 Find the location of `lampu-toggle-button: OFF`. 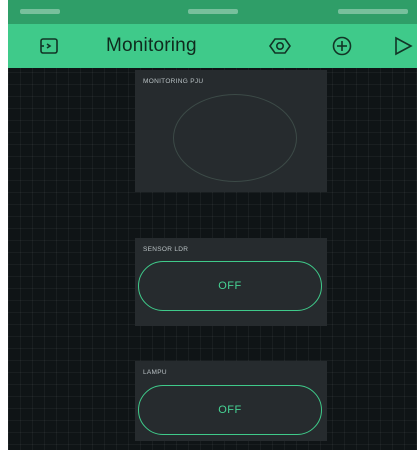

lampu-toggle-button: OFF is located at coordinates (230, 410).